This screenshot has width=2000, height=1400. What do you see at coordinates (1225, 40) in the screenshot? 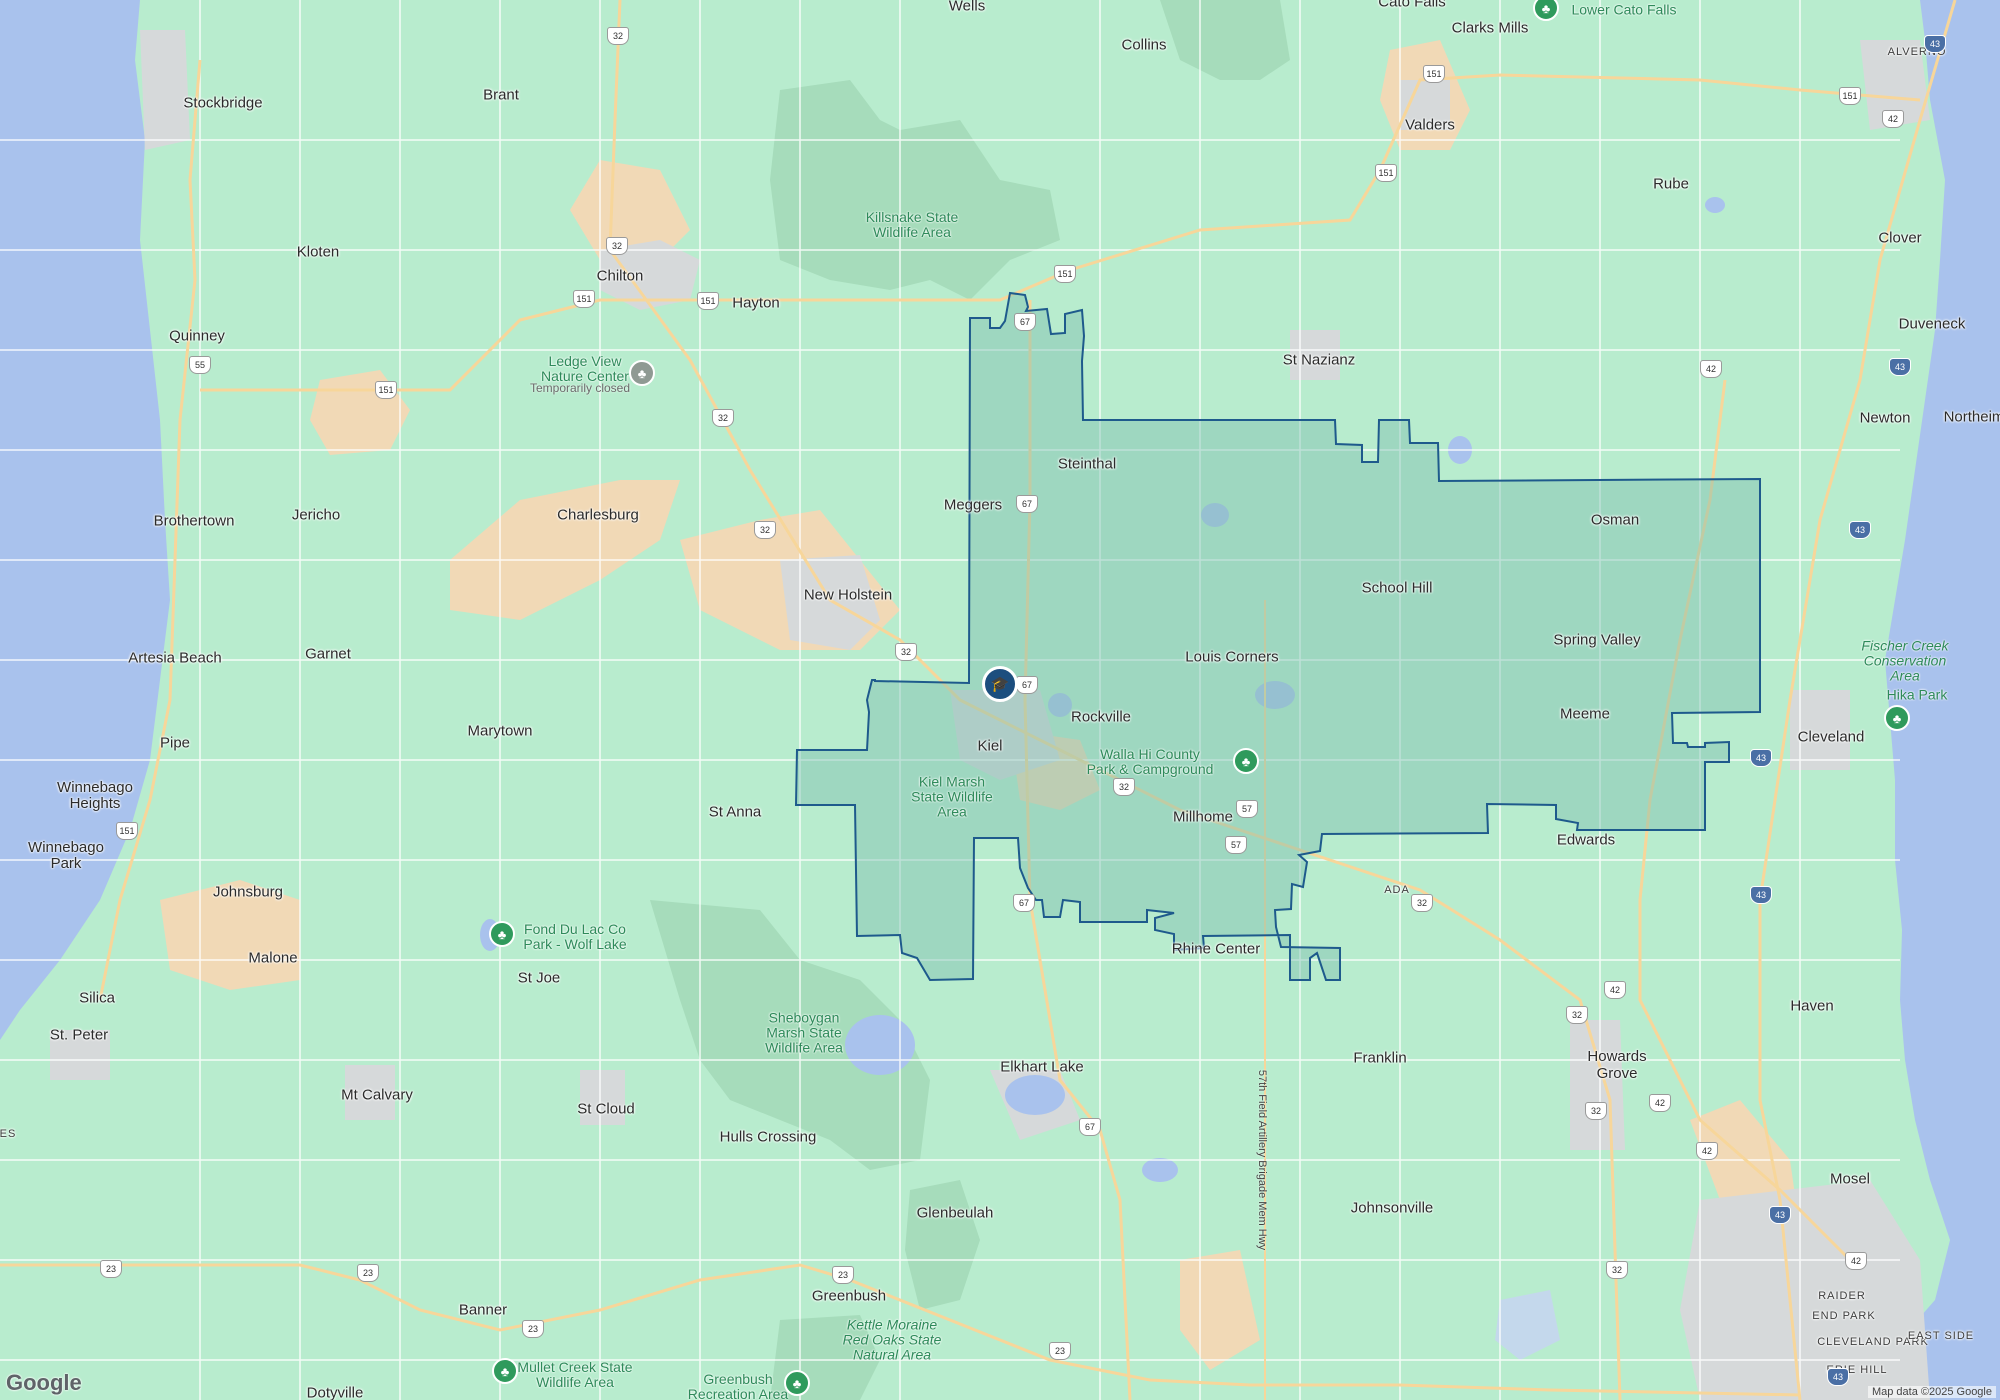
I see `collins-forest` at bounding box center [1225, 40].